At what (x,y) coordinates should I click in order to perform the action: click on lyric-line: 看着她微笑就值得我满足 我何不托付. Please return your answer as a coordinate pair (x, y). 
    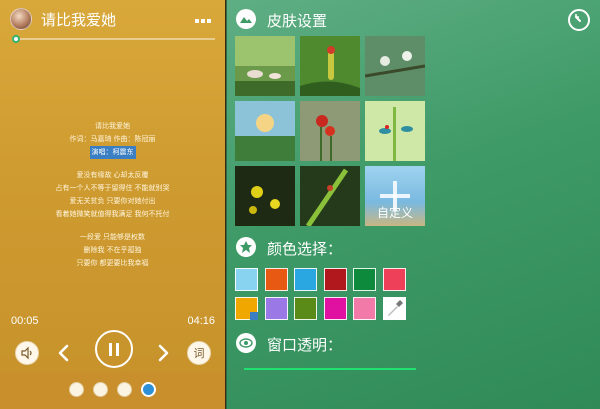
    Looking at the image, I should click on (112, 214).